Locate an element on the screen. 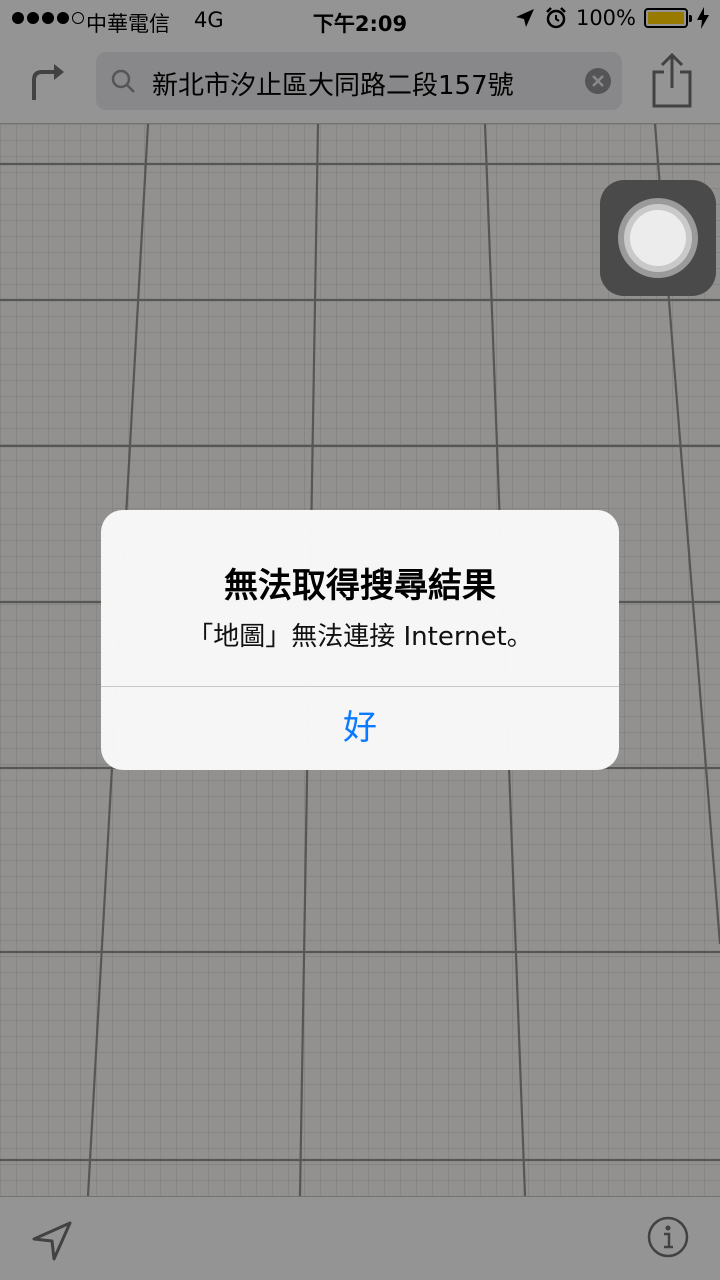 The height and width of the screenshot is (1280, 720). alert-ok-button: 好 is located at coordinates (360, 728).